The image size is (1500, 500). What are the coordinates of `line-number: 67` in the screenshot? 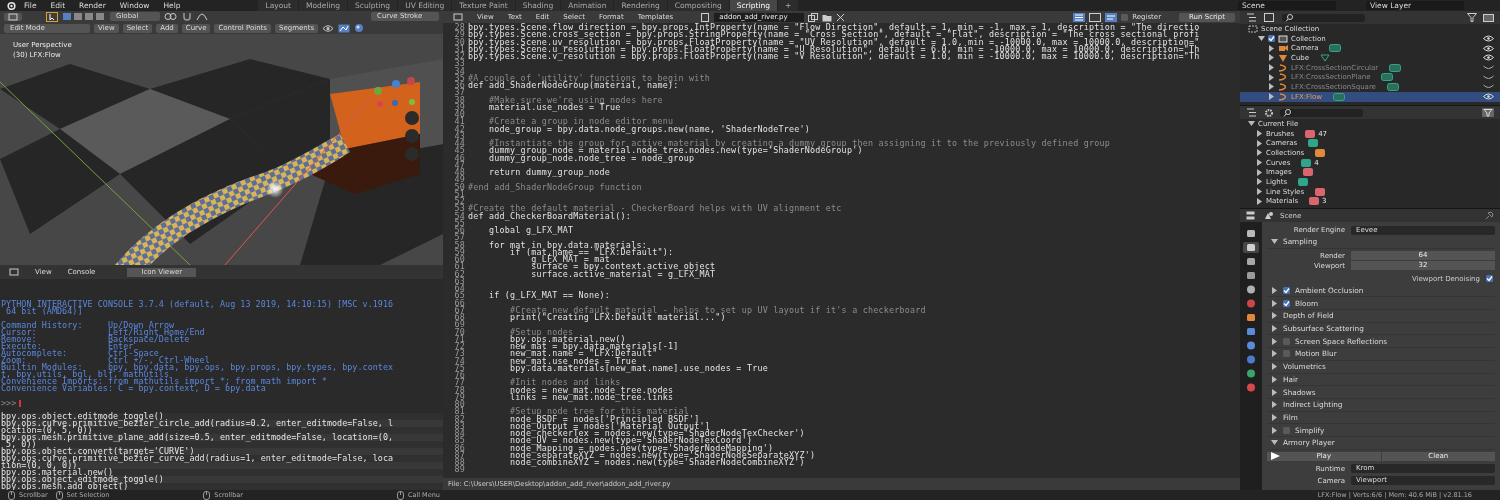 It's located at (459, 310).